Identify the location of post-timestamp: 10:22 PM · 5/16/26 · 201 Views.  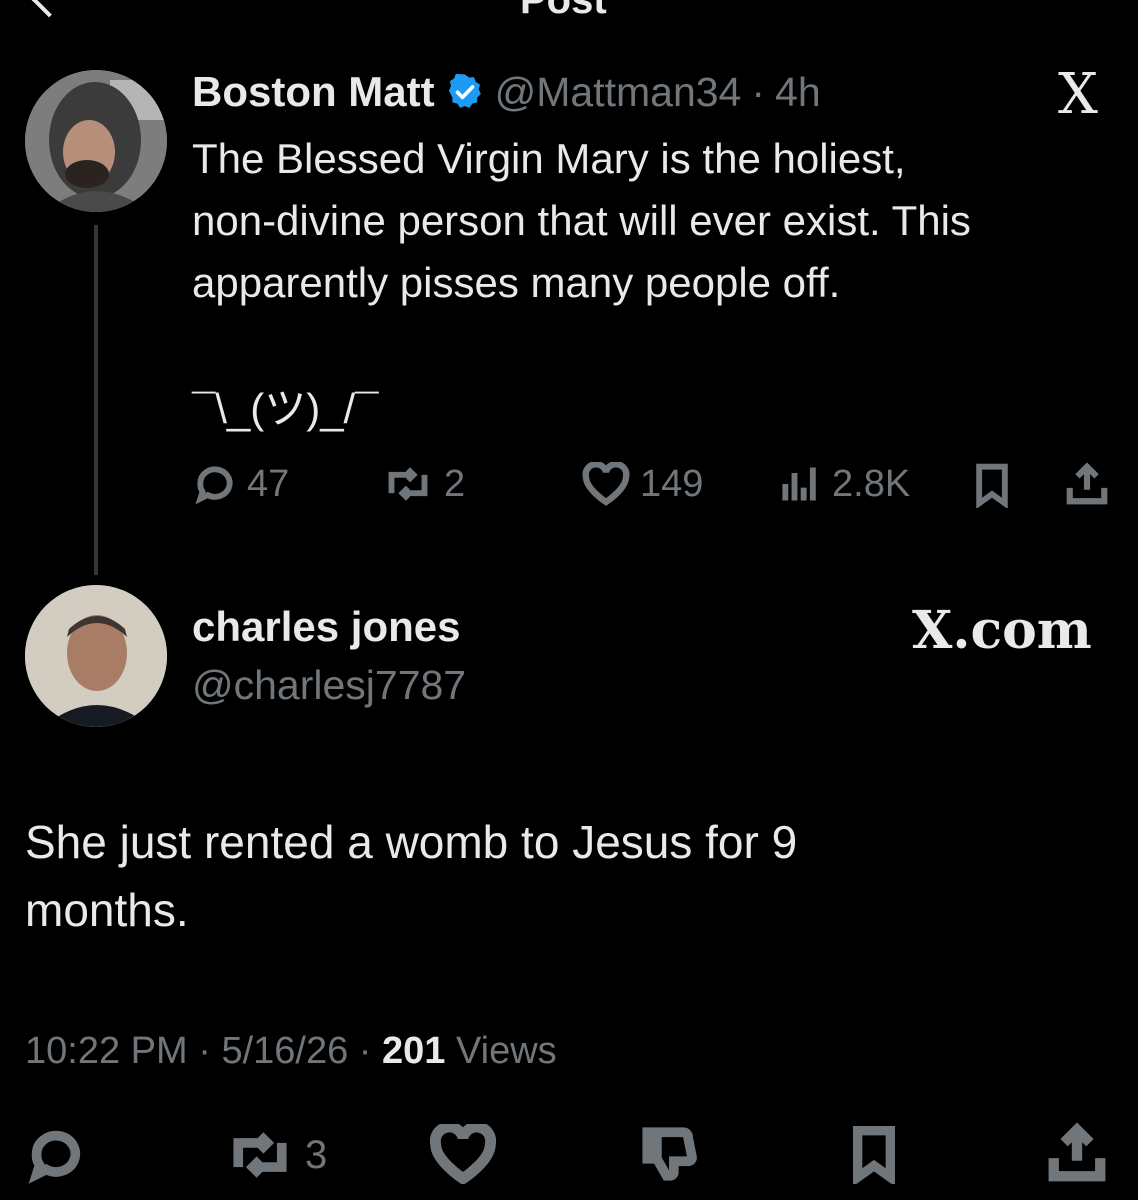
(291, 1051).